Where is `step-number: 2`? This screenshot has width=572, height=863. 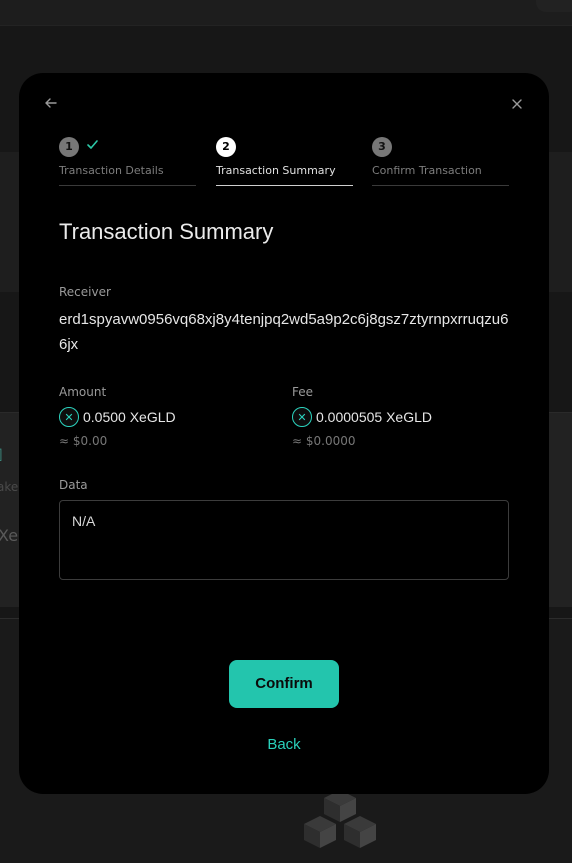 step-number: 2 is located at coordinates (226, 147).